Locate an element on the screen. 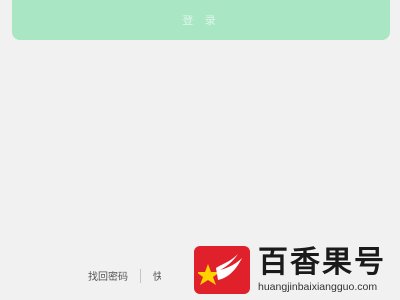 The image size is (400, 300). watermark-url: huangjinbaixiangguo.com is located at coordinates (318, 287).